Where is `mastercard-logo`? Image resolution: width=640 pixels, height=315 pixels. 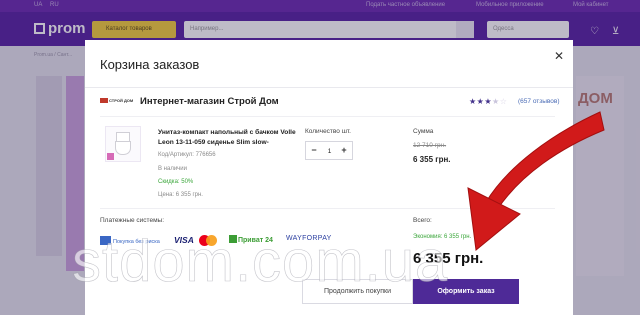
mastercard-logo is located at coordinates (209, 240).